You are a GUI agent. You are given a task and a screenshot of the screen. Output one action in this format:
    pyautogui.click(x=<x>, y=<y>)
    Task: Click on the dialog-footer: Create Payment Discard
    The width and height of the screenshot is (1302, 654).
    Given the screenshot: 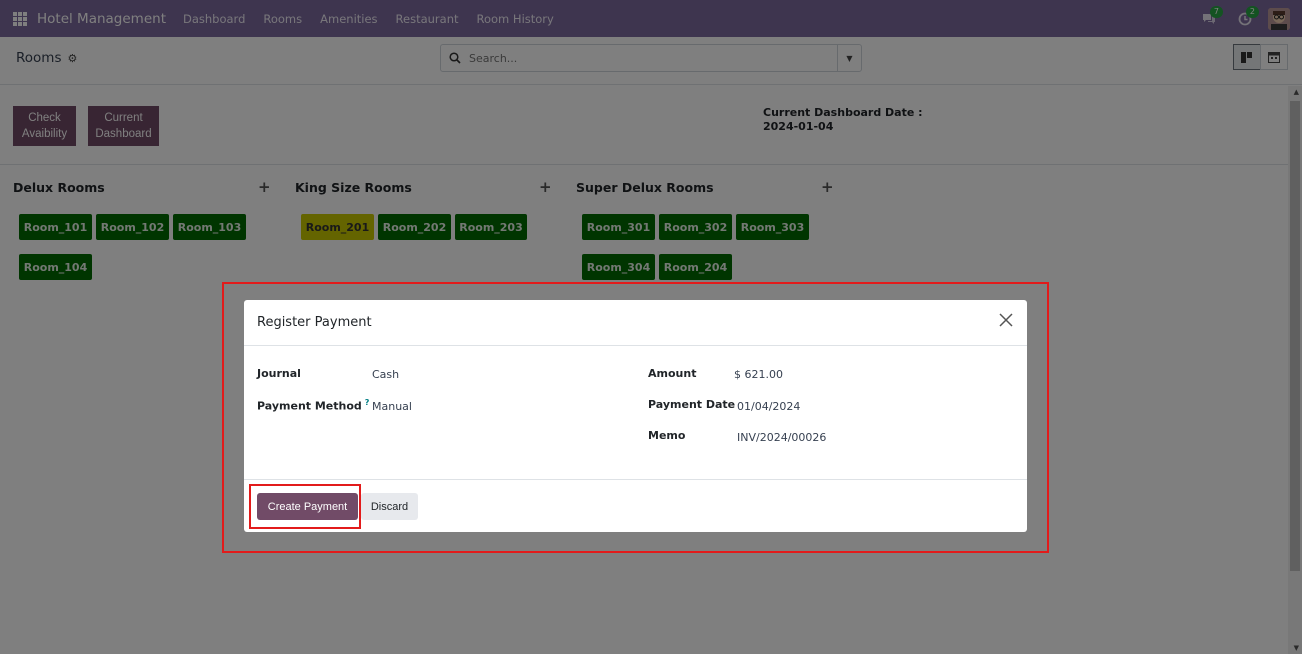 What is the action you would take?
    pyautogui.click(x=635, y=505)
    